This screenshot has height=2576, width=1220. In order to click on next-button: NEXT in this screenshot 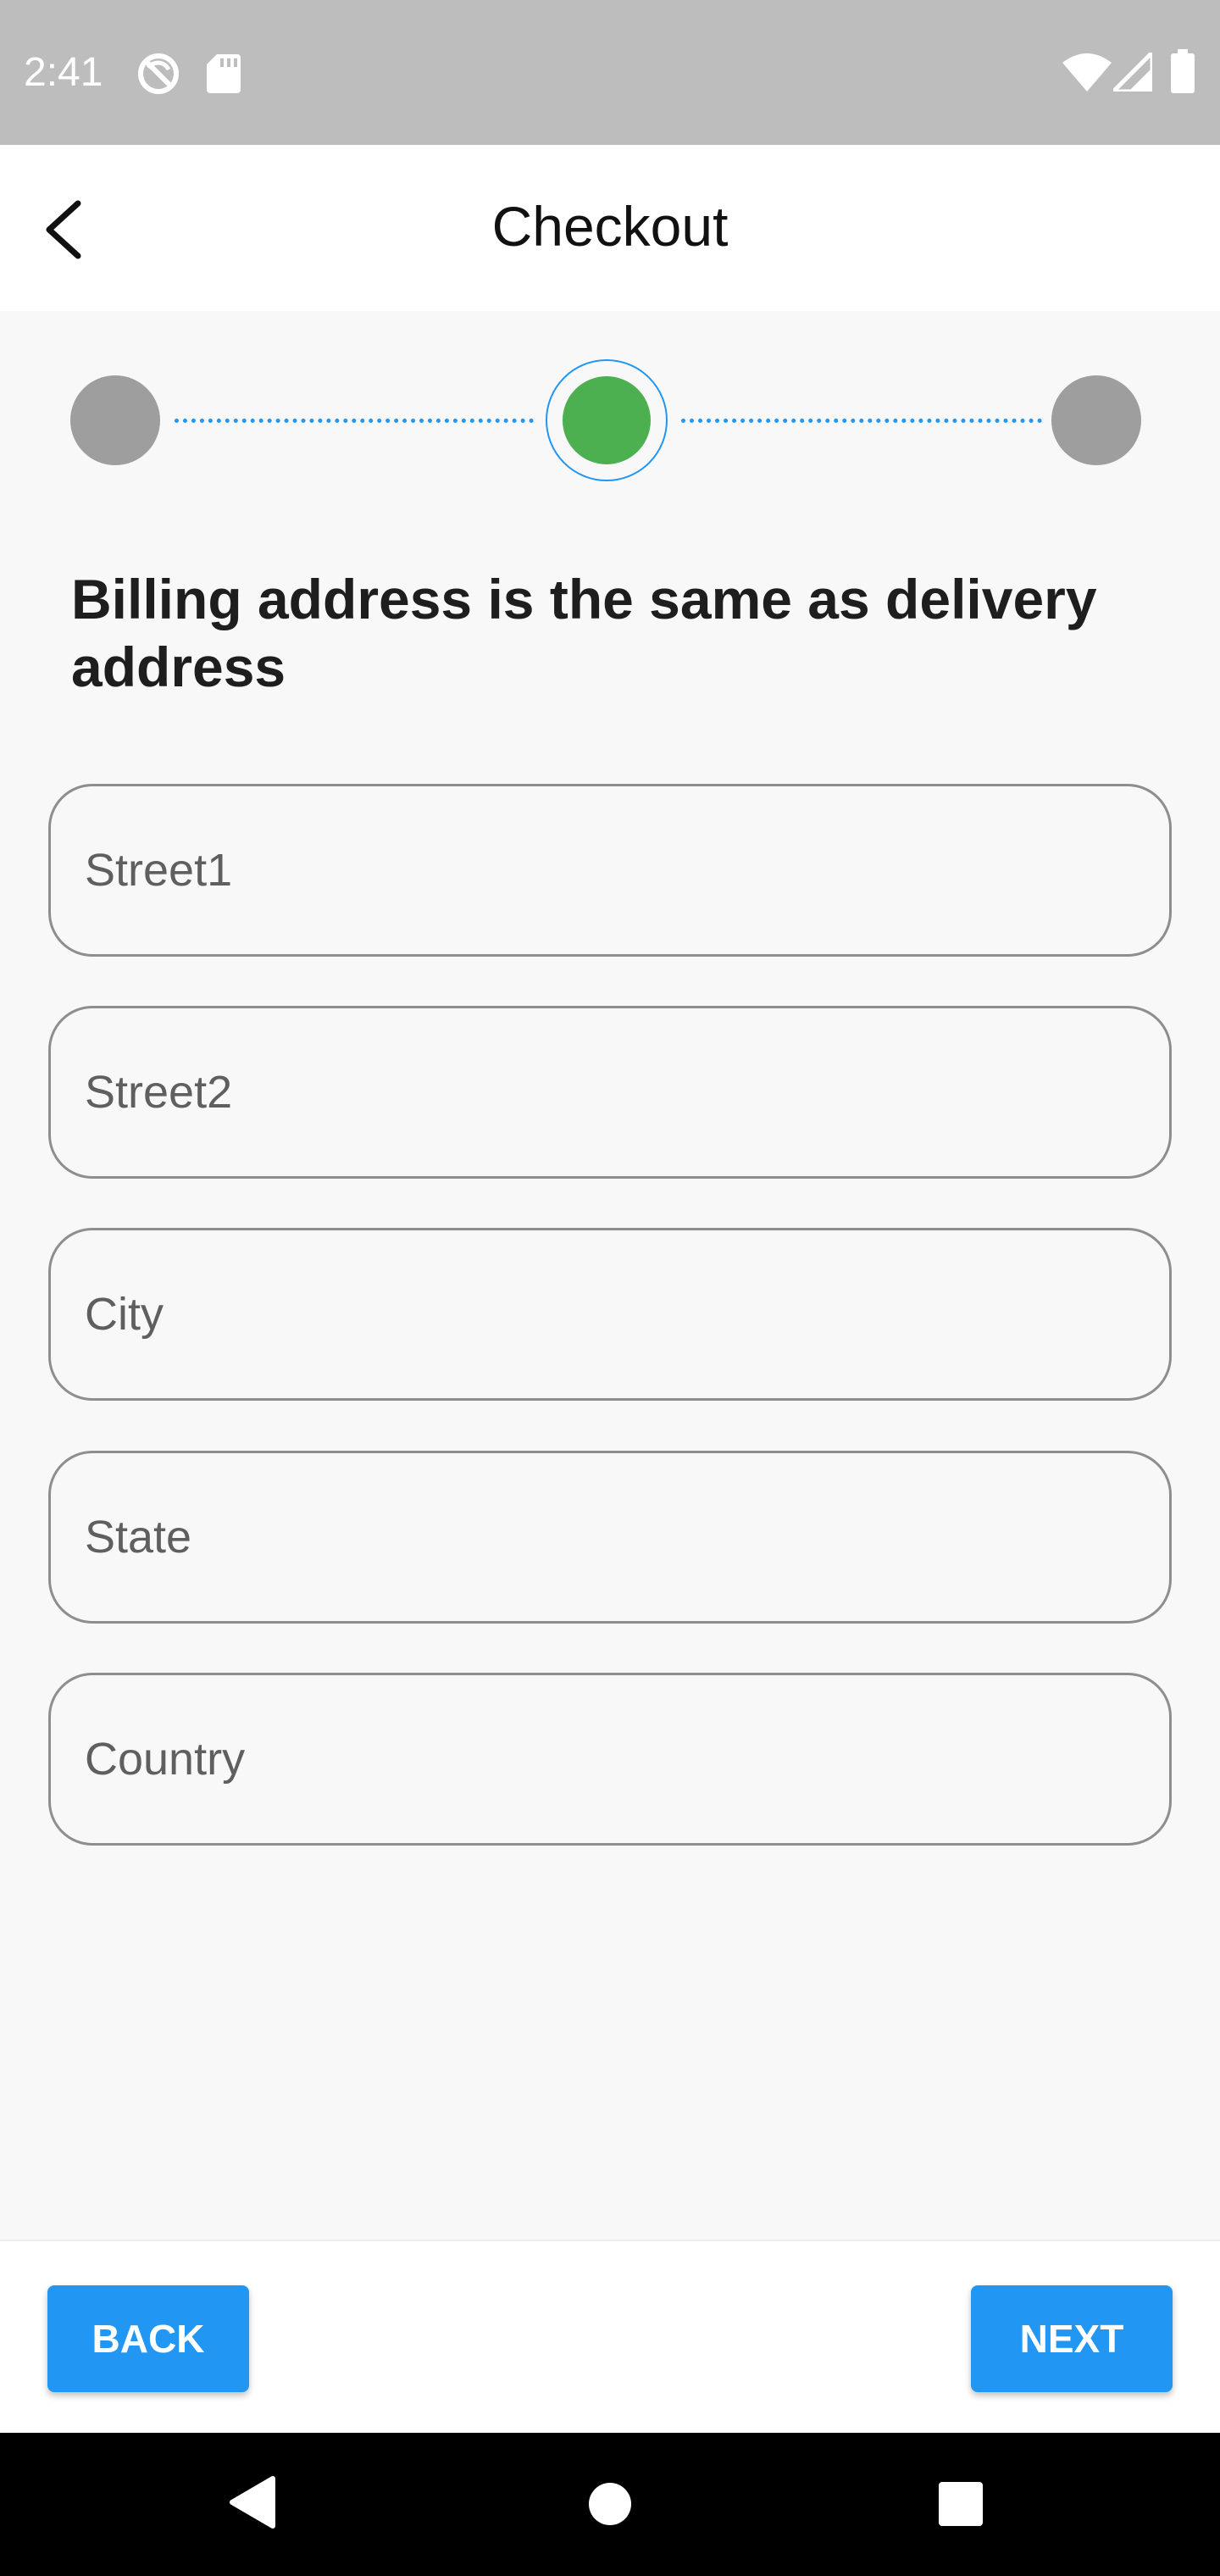, I will do `click(1072, 2338)`.